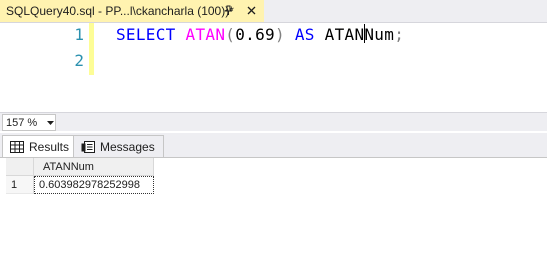  Describe the element at coordinates (279, 34) in the screenshot. I see `close-paren: )` at that location.